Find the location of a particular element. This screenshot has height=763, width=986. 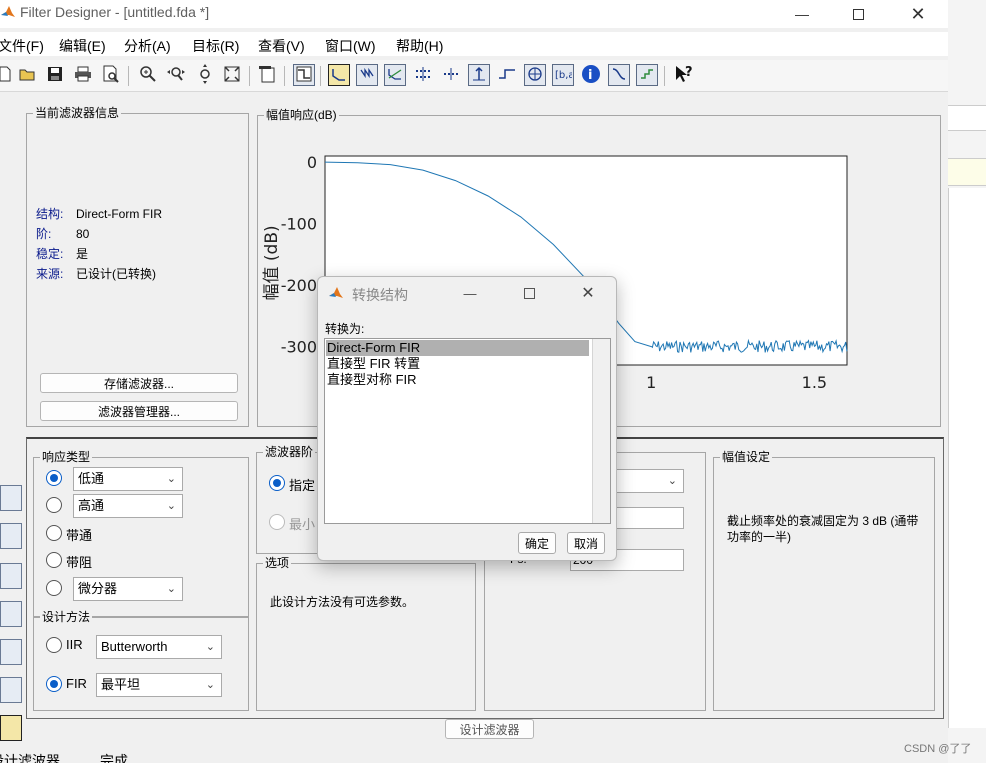

info-row-source: 来源: 已设计(已转换) is located at coordinates (96, 274).